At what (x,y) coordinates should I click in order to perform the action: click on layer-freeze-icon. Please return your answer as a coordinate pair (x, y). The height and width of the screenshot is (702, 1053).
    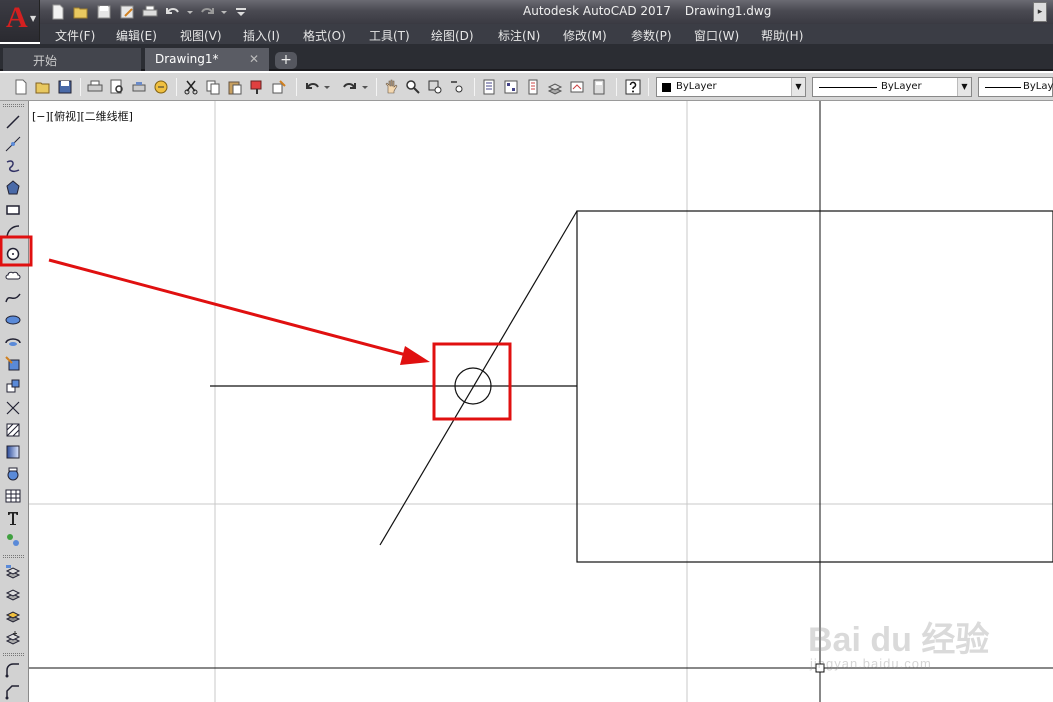
    Looking at the image, I should click on (13, 638).